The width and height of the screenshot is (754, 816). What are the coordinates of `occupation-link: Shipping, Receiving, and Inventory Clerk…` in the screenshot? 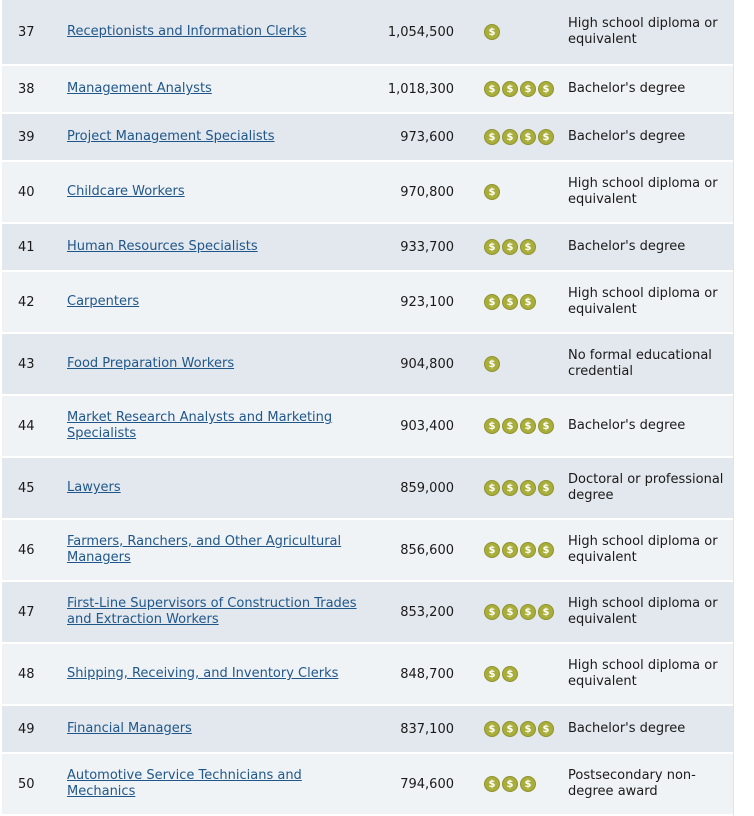 It's located at (202, 673).